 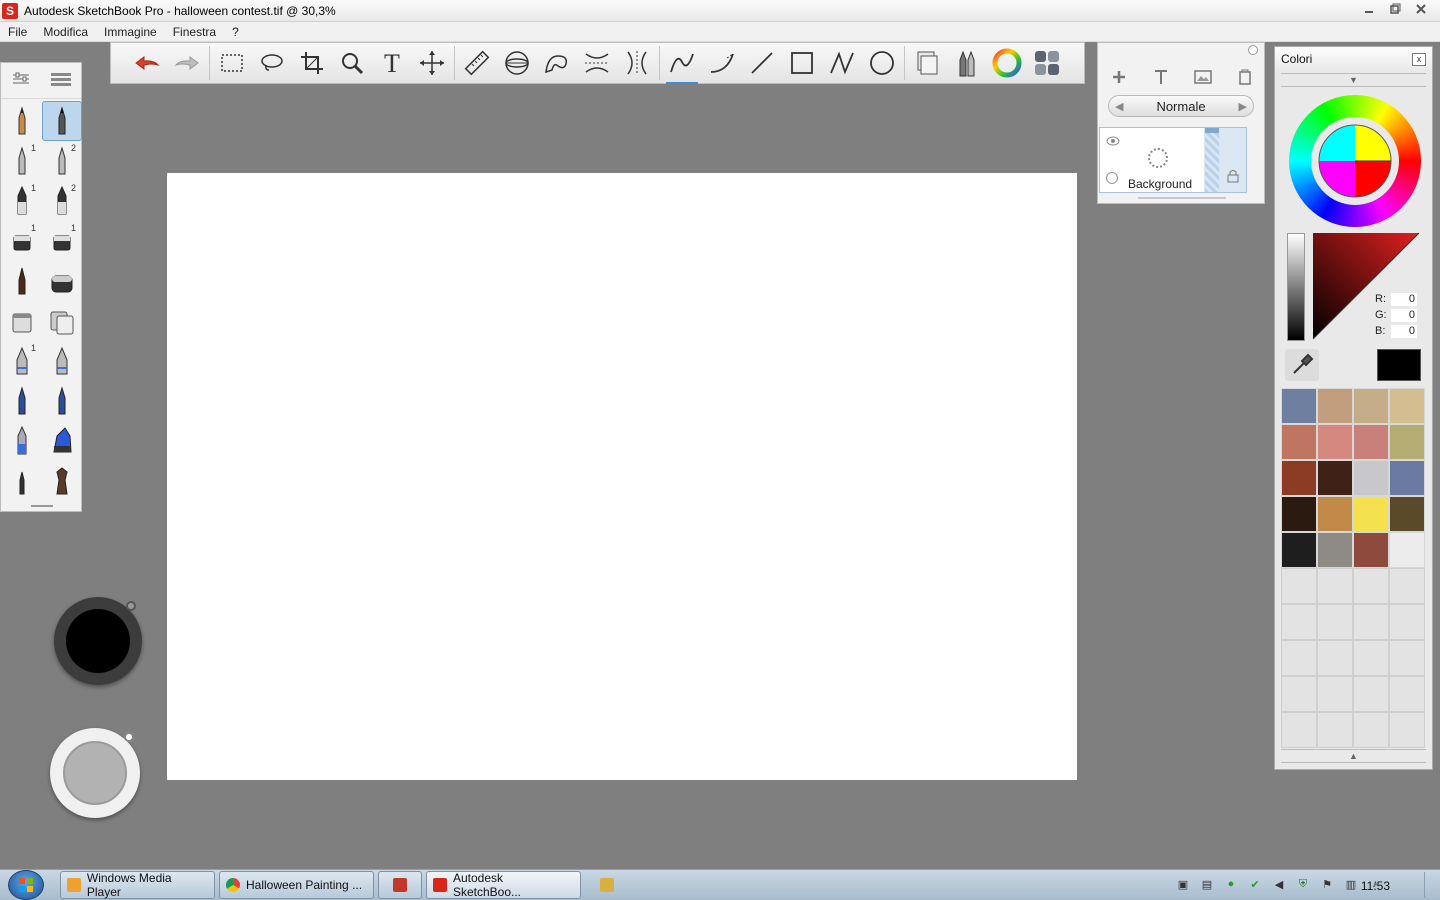 I want to click on brush-palette-grip, so click(x=42, y=506).